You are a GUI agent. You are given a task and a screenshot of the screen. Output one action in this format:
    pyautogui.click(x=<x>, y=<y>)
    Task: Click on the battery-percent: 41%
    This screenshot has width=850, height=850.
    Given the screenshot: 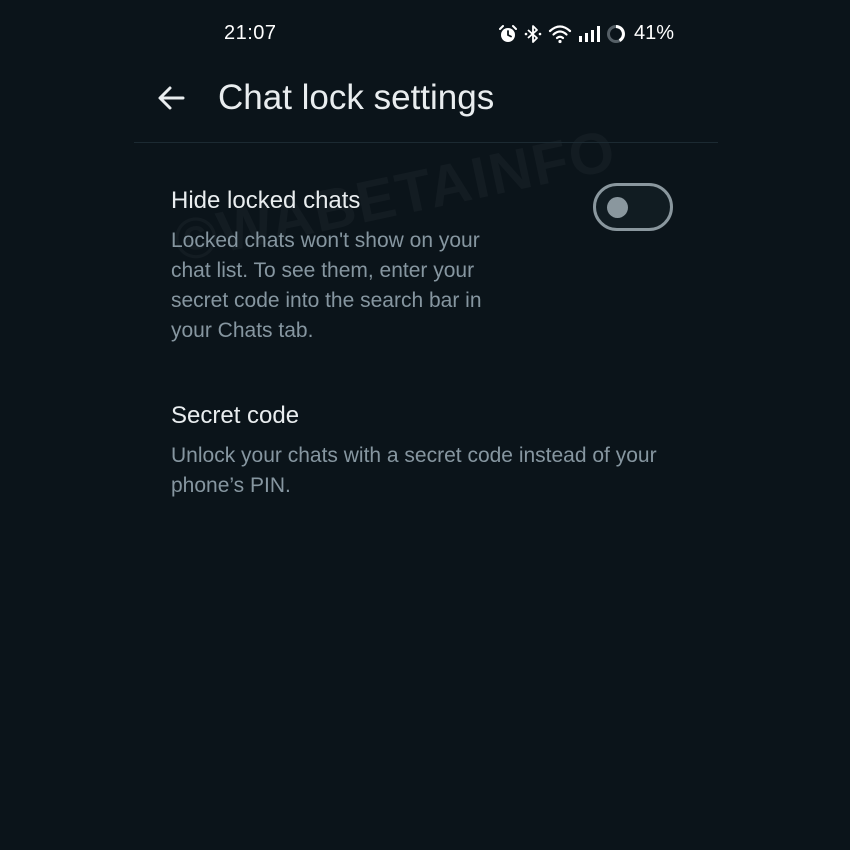 What is the action you would take?
    pyautogui.click(x=653, y=33)
    